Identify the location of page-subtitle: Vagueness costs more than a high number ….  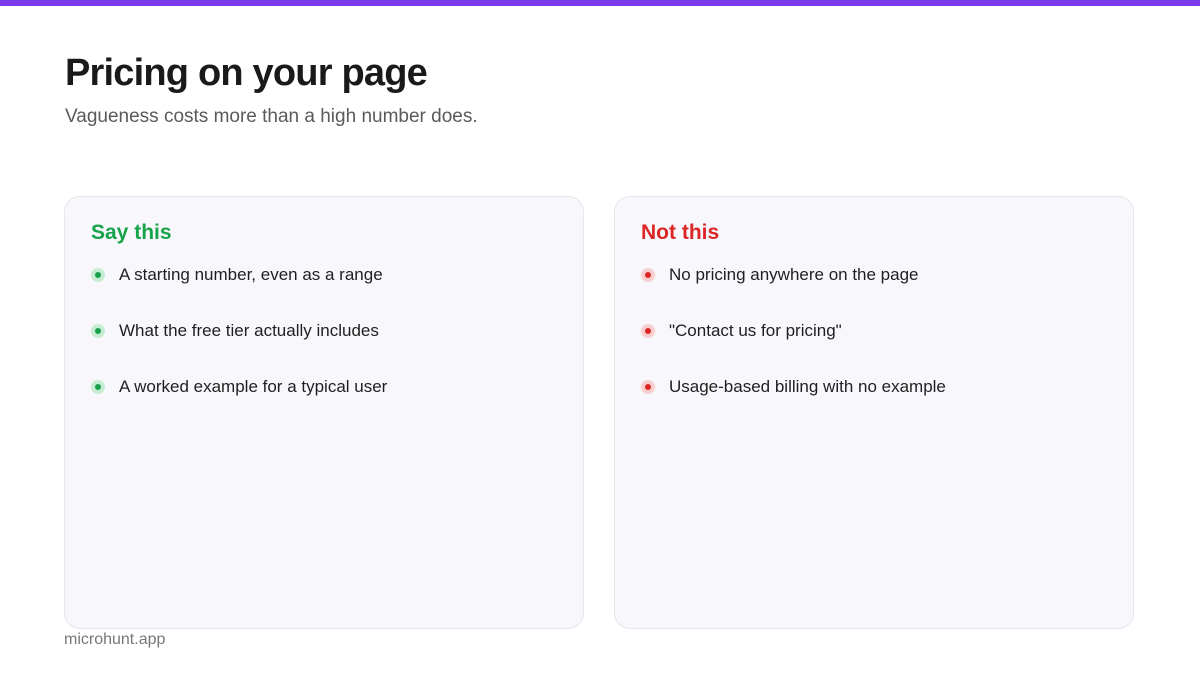
(271, 116).